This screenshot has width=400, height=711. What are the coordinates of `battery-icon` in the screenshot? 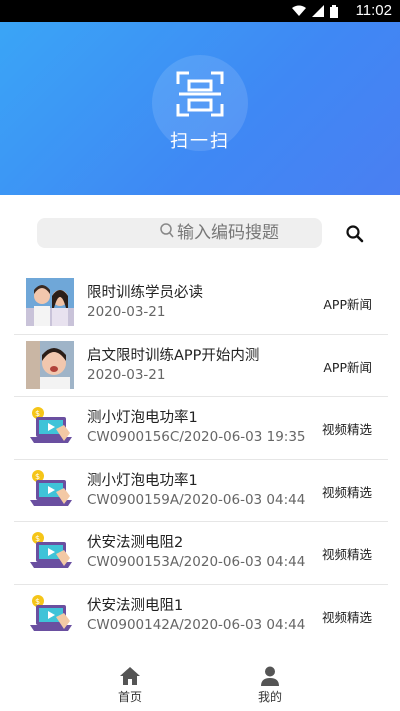 It's located at (334, 11).